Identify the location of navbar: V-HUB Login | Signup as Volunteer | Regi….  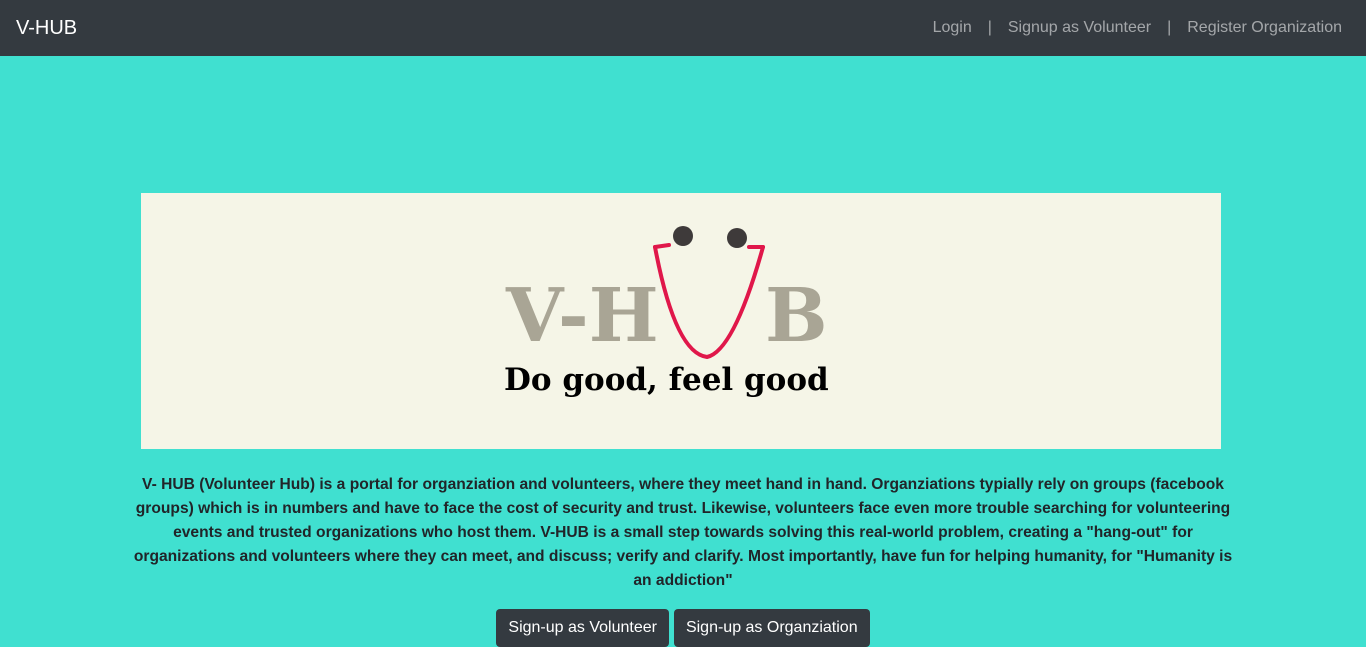
(683, 28).